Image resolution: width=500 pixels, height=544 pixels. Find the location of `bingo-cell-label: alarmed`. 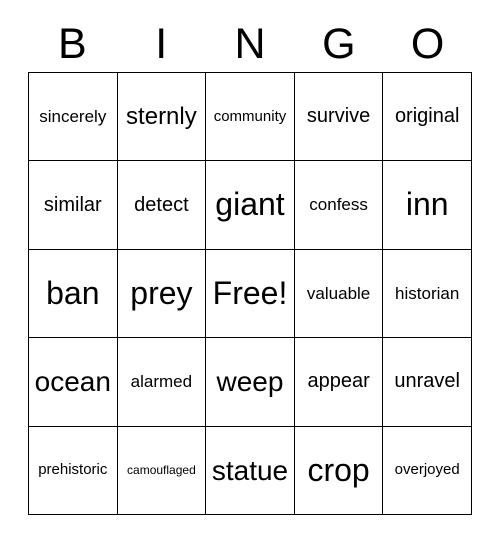

bingo-cell-label: alarmed is located at coordinates (161, 381).